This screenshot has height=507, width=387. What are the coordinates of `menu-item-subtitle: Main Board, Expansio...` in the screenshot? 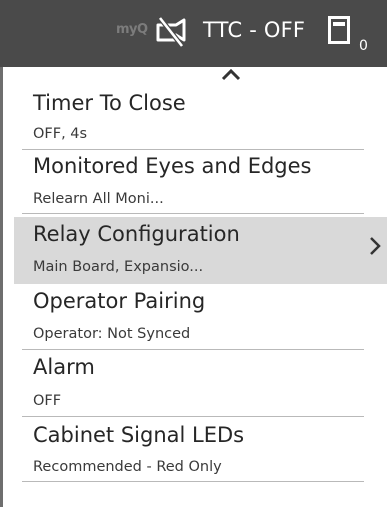 It's located at (118, 267).